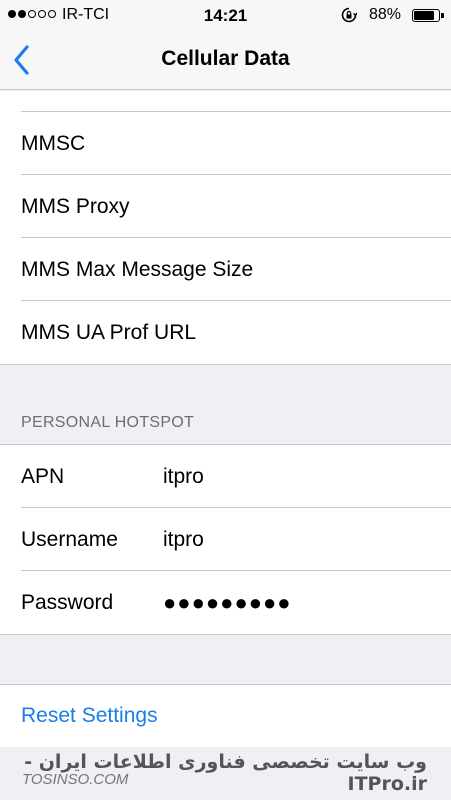 The height and width of the screenshot is (800, 451). Describe the element at coordinates (67, 602) in the screenshot. I see `row-label: Password` at that location.